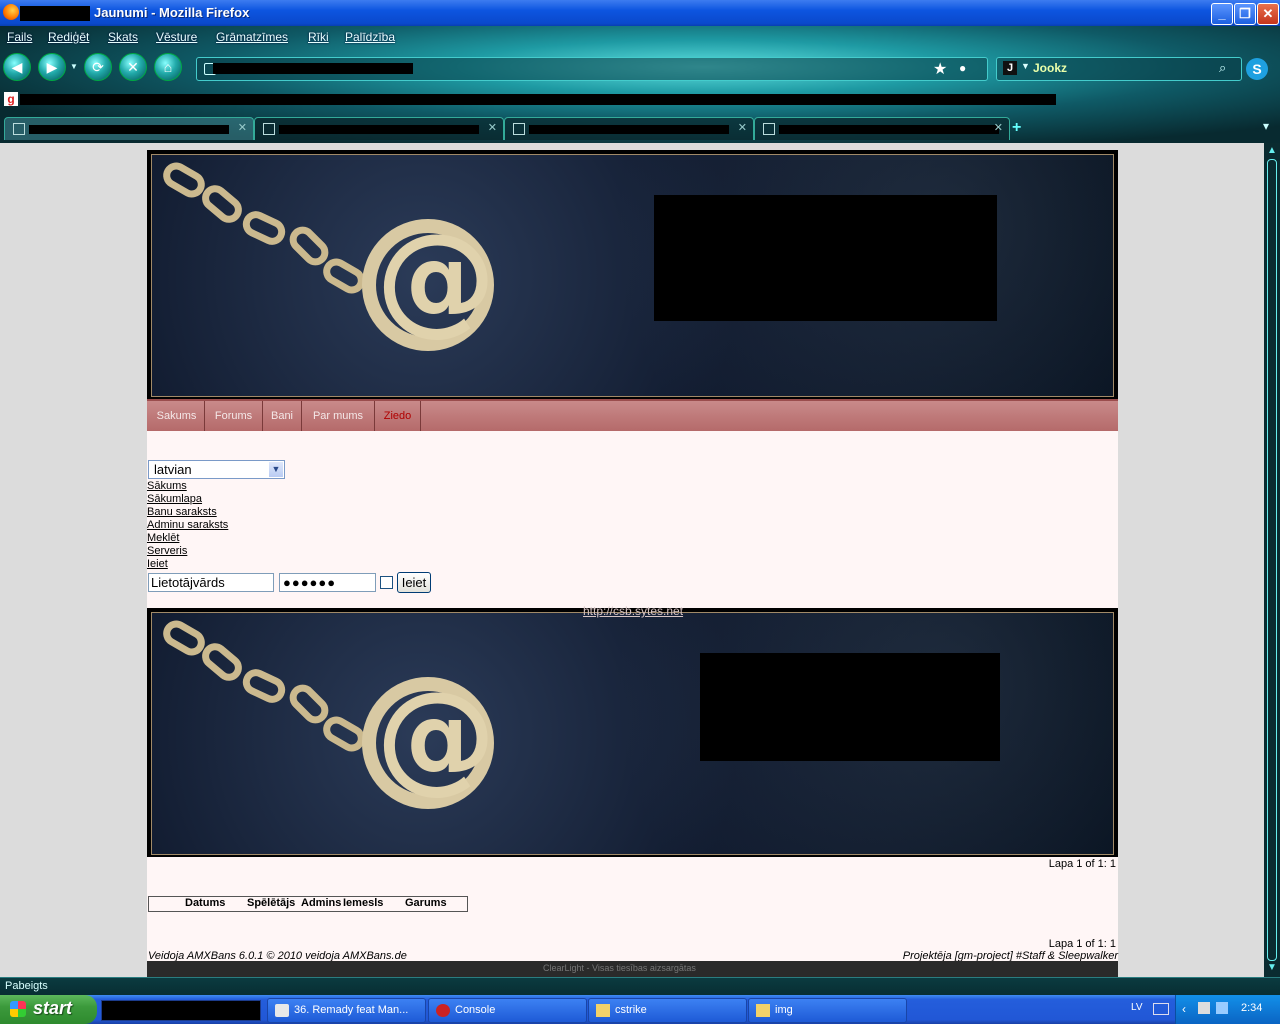 This screenshot has width=1280, height=1024. What do you see at coordinates (318, 37) in the screenshot?
I see `menu-tools: Rīki` at bounding box center [318, 37].